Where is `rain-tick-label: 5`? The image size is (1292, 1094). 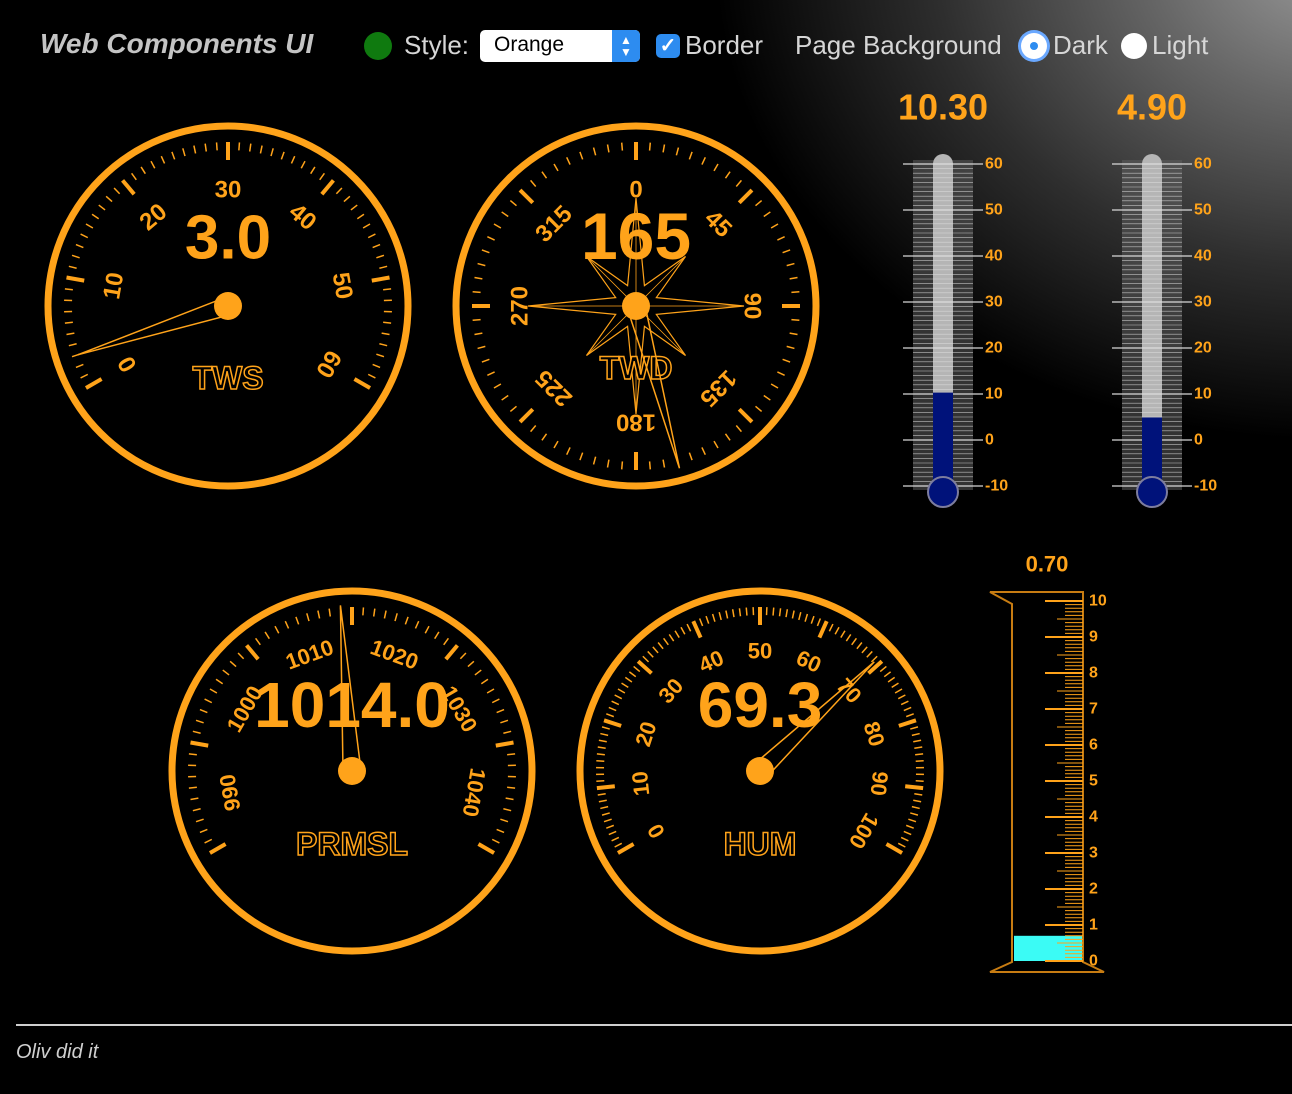 rain-tick-label: 5 is located at coordinates (1093, 781).